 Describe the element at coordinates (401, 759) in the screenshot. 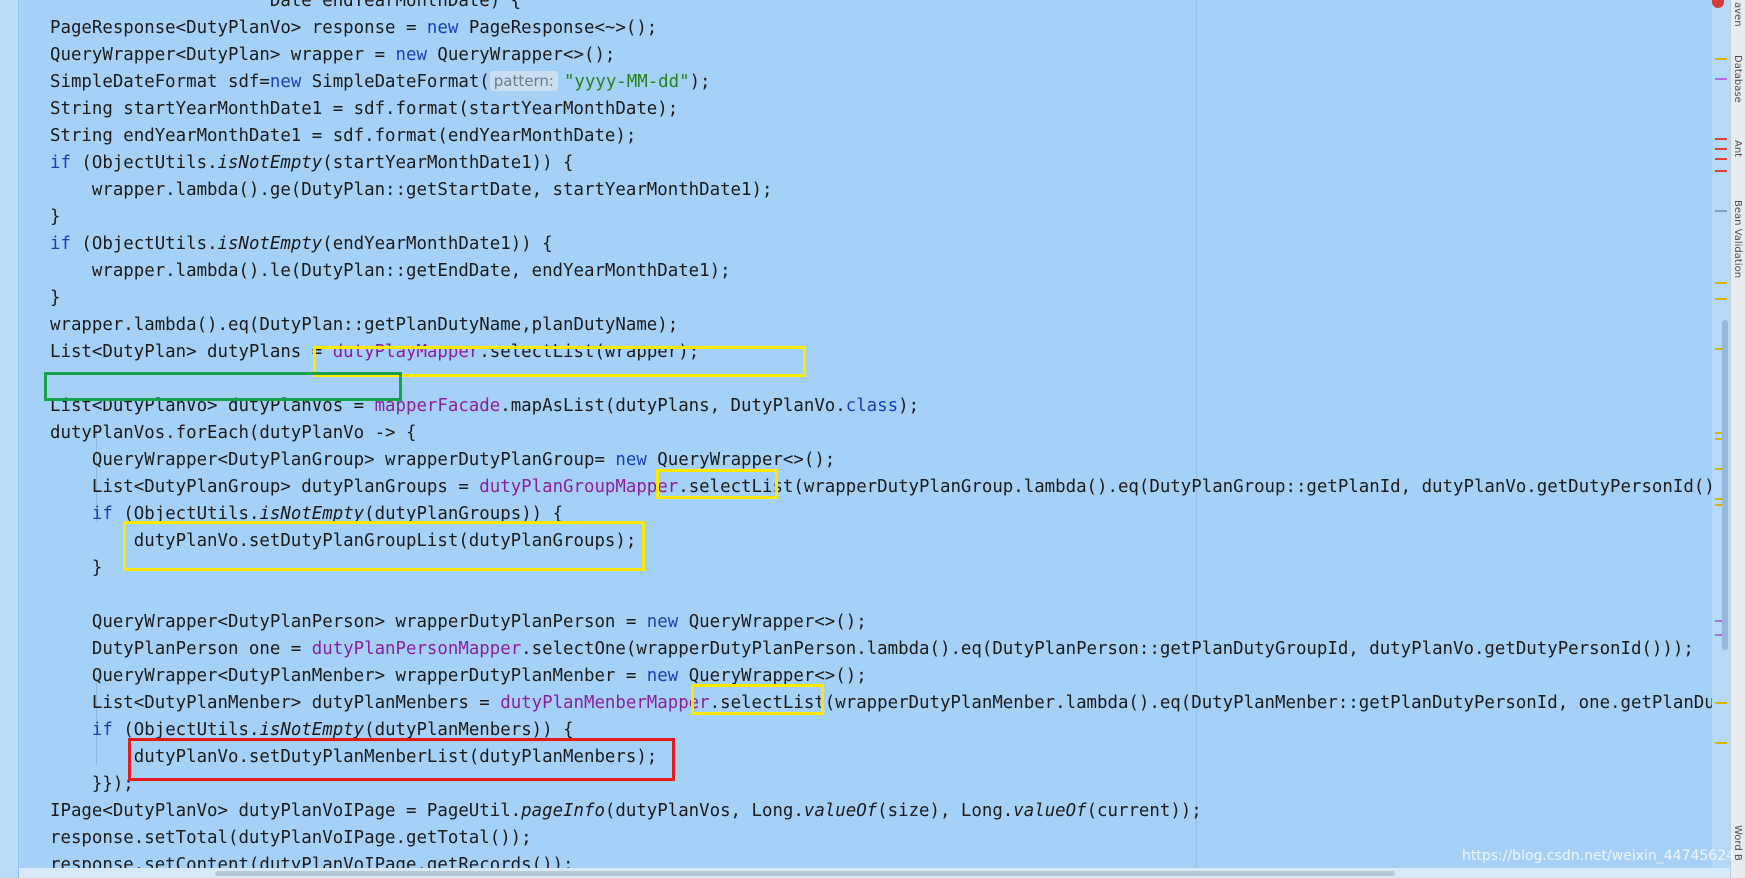

I see `highlight-set-menber-list` at that location.